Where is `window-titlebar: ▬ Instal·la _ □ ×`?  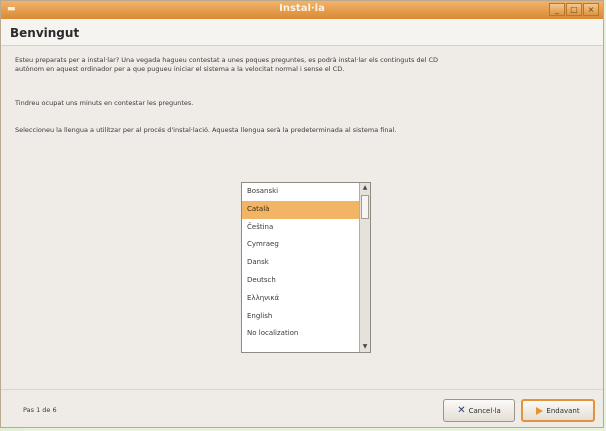
window-titlebar: ▬ Instal·la _ □ × is located at coordinates (302, 10).